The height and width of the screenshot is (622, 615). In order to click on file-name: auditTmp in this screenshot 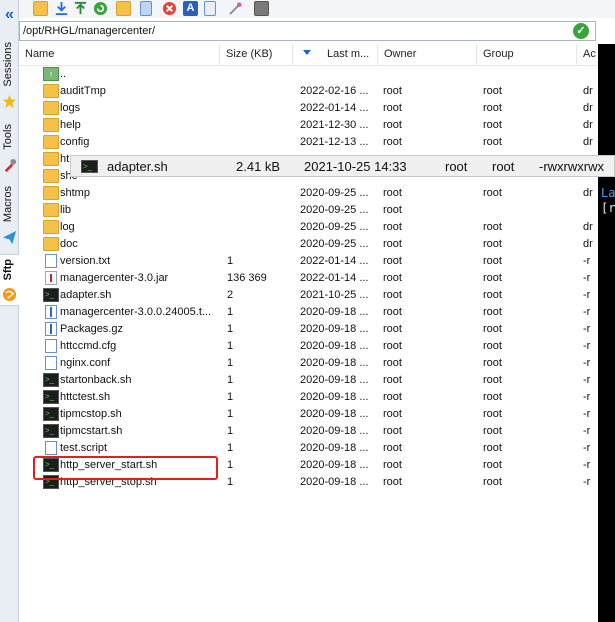, I will do `click(83, 91)`.